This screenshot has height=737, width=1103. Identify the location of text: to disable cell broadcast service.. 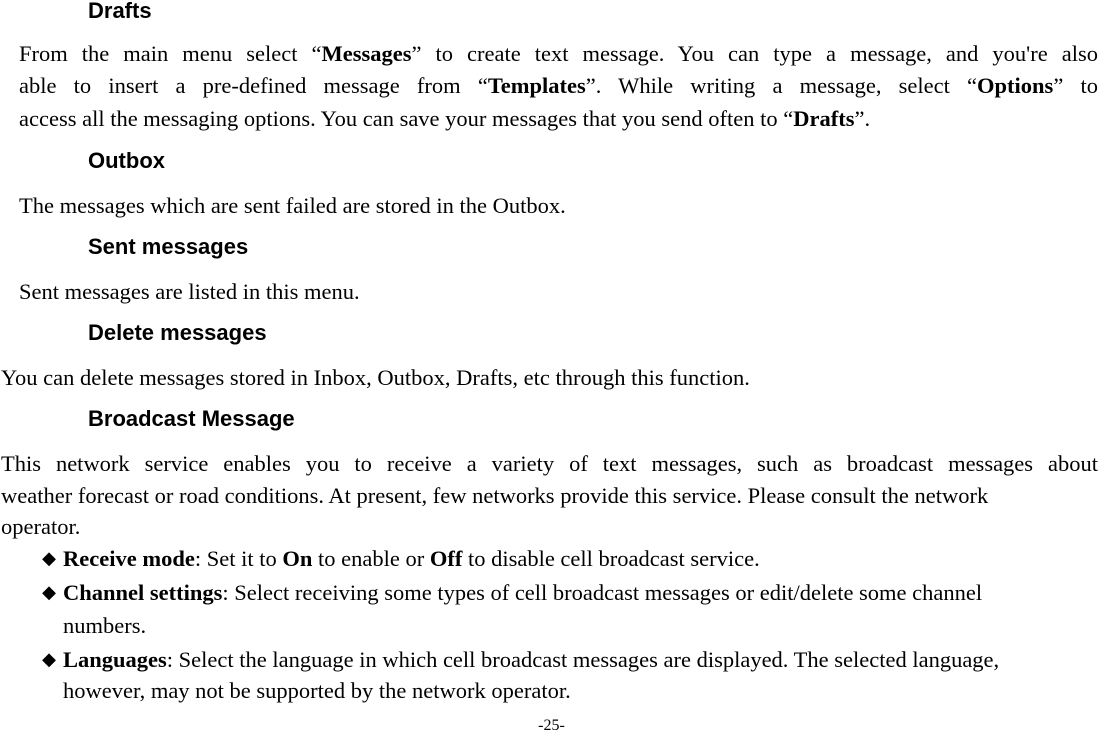
(611, 558).